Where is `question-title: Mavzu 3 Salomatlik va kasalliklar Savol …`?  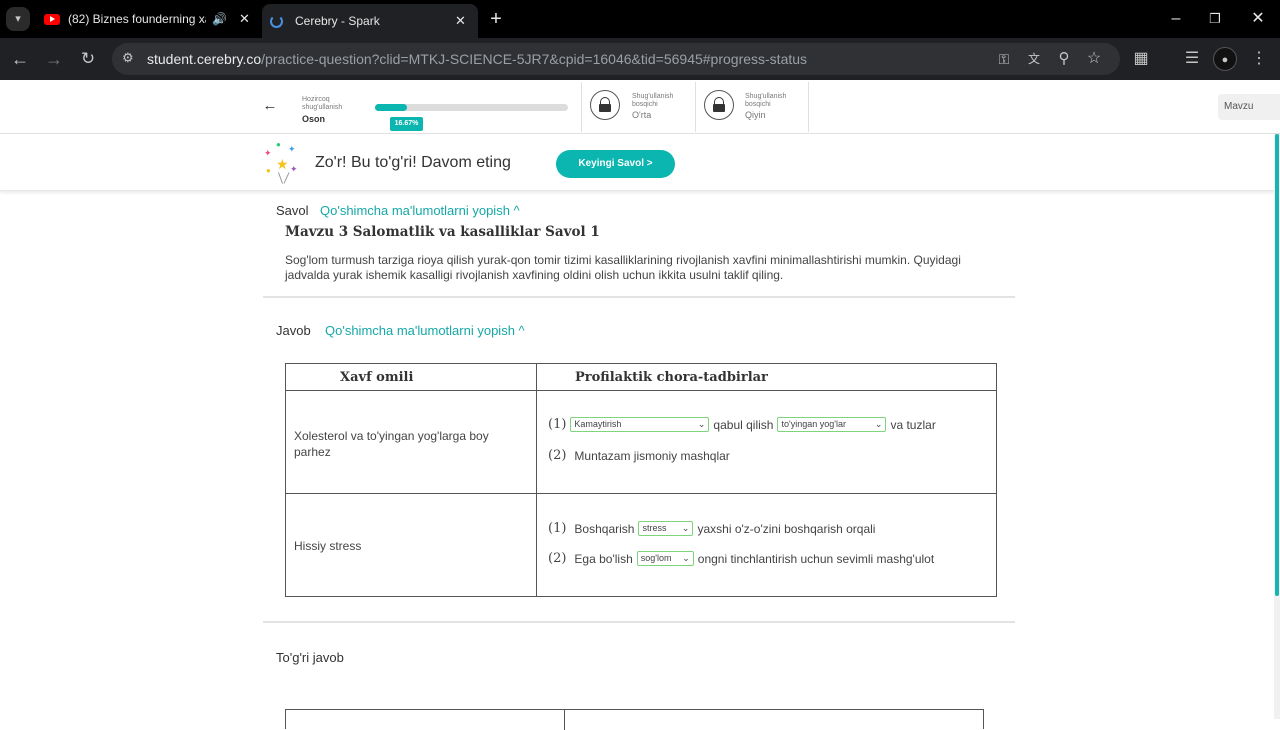 question-title: Mavzu 3 Salomatlik va kasalliklar Savol … is located at coordinates (442, 232).